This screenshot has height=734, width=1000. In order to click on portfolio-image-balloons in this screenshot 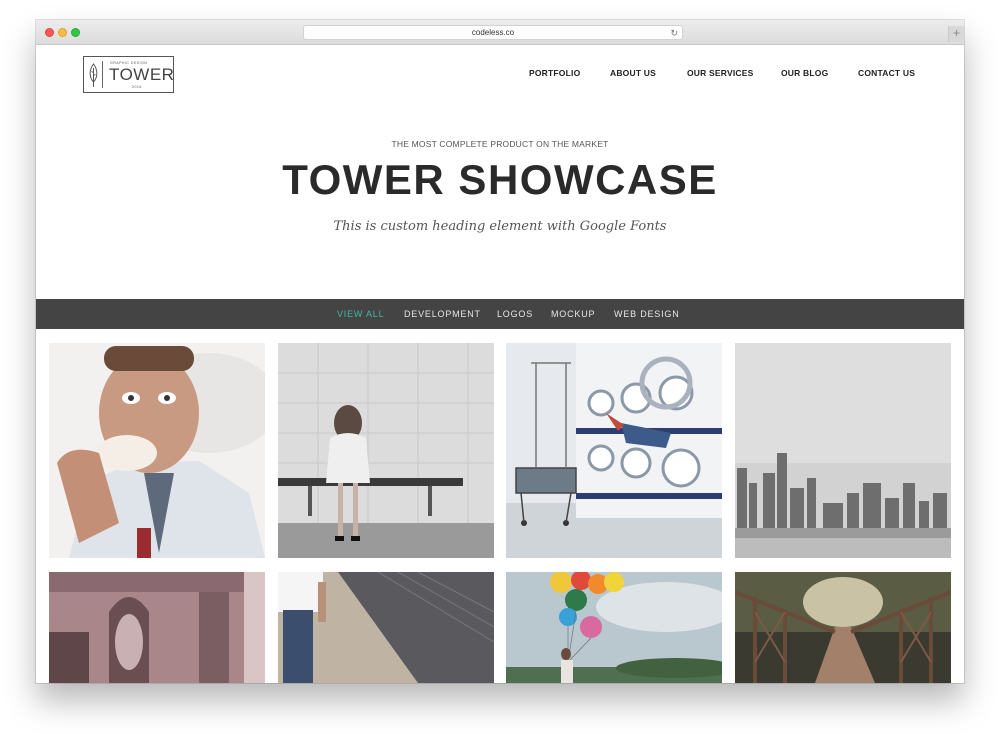, I will do `click(614, 627)`.